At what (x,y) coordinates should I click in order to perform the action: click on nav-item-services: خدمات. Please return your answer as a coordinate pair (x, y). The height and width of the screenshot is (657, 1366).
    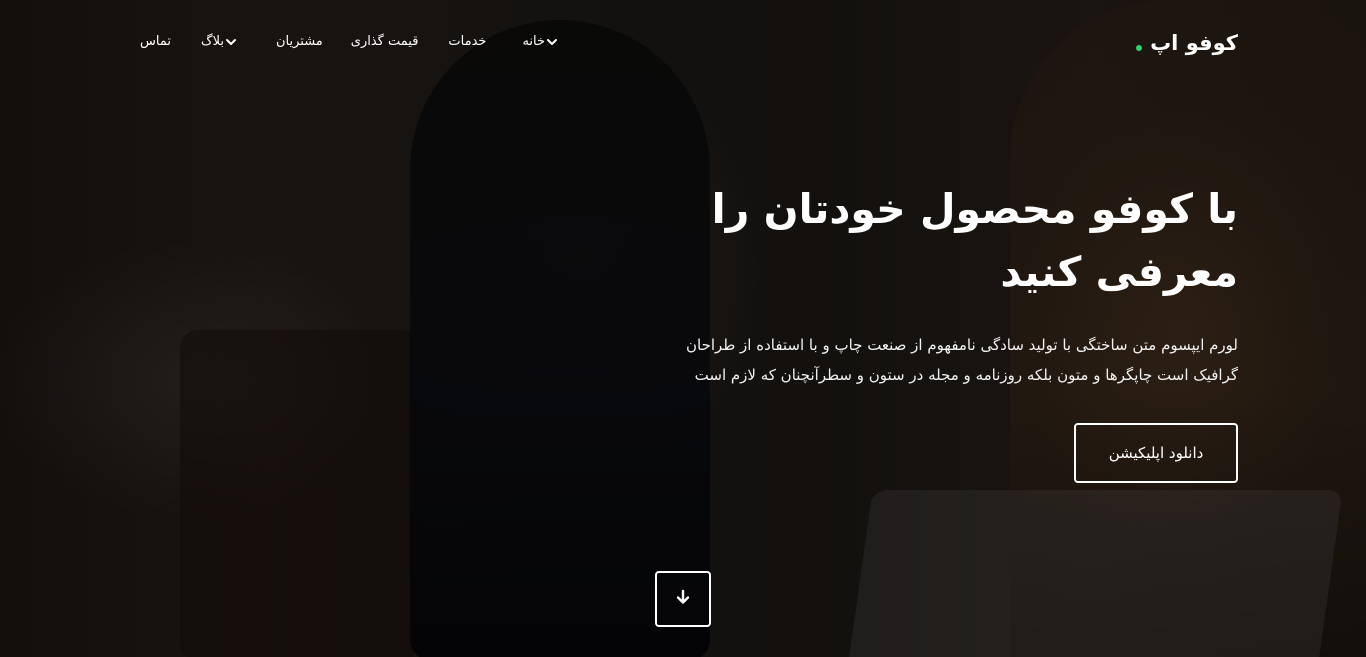
    Looking at the image, I should click on (467, 42).